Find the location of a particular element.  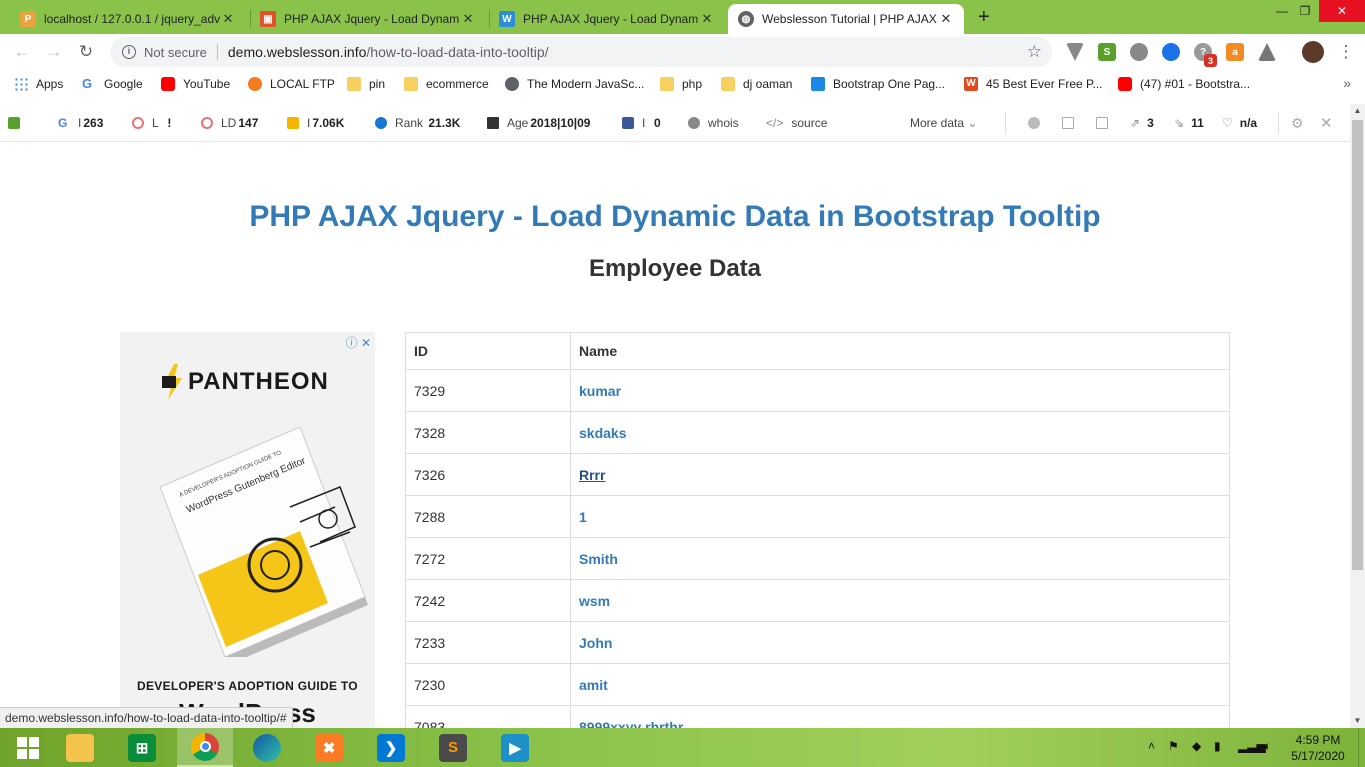

seo-facebook-likes: I 0 is located at coordinates (641, 123).